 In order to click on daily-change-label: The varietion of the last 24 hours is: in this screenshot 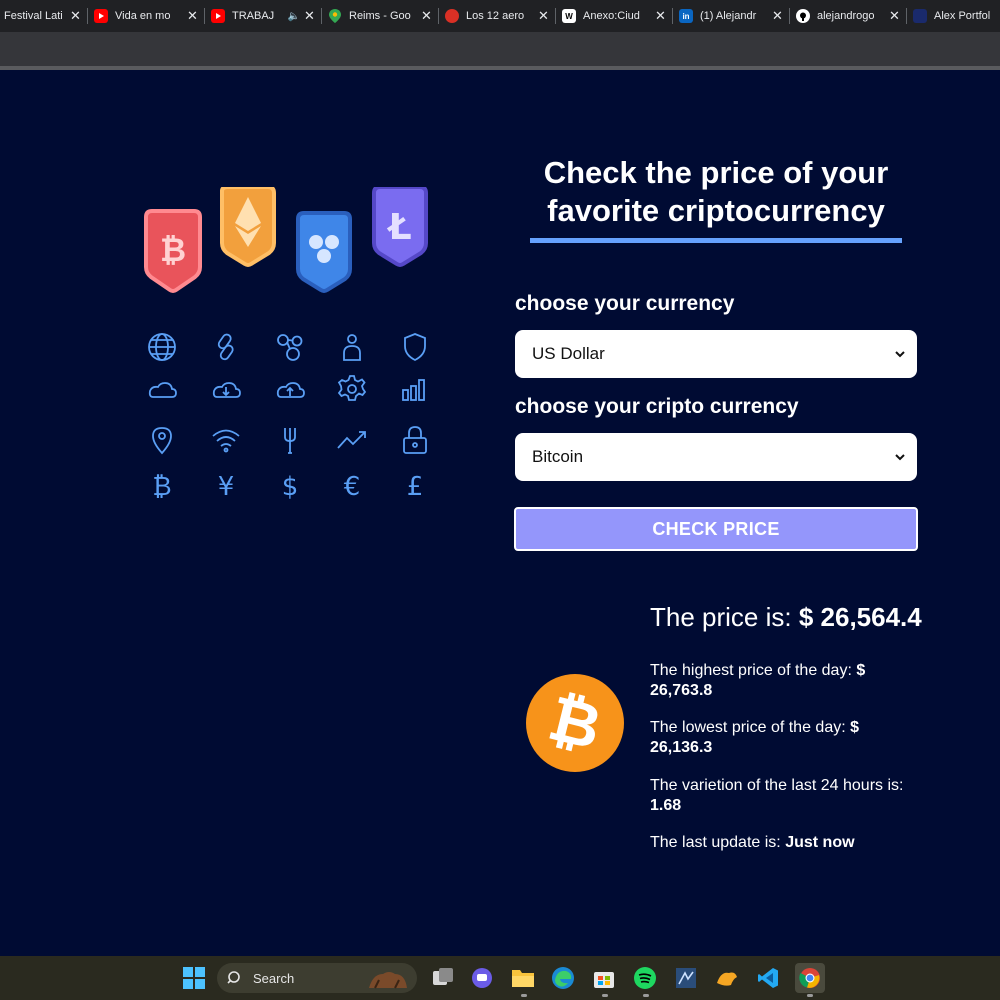, I will do `click(777, 785)`.